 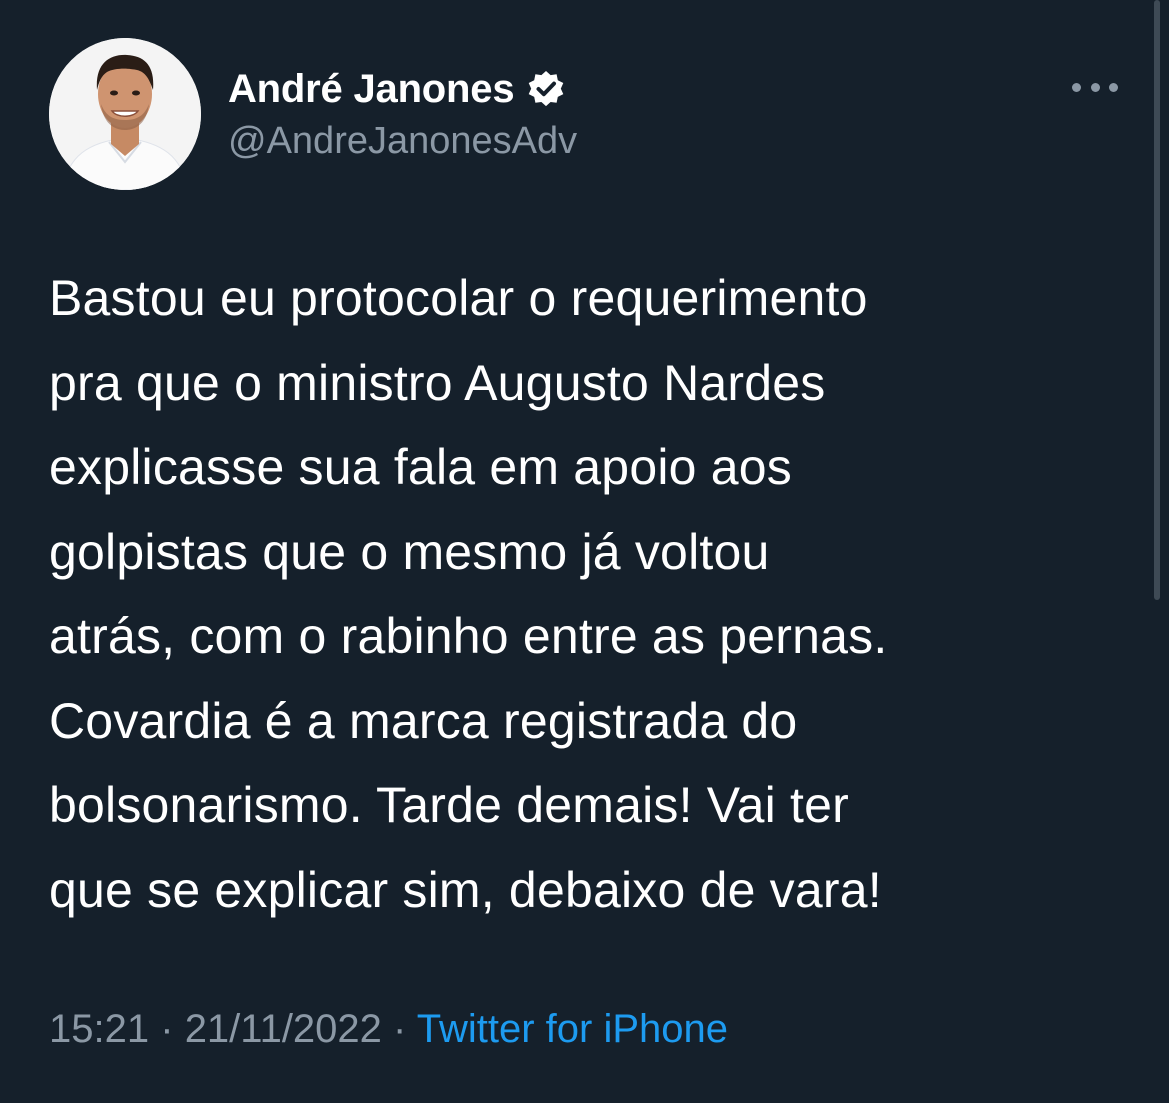 What do you see at coordinates (1157, 300) in the screenshot?
I see `scrollbar` at bounding box center [1157, 300].